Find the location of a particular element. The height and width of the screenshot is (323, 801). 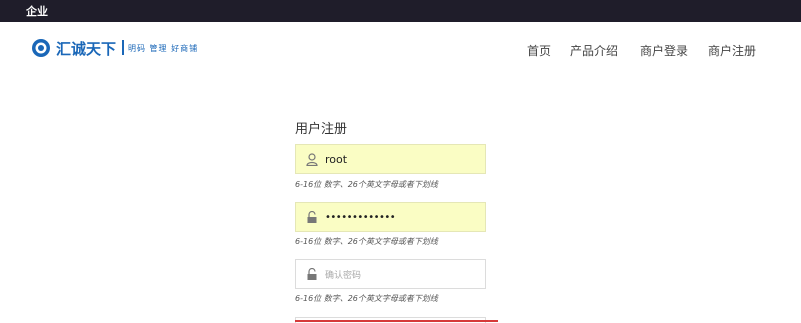

confirm-password-hint: 6-16位 数字、26个英文字母或者下划线 is located at coordinates (366, 298).